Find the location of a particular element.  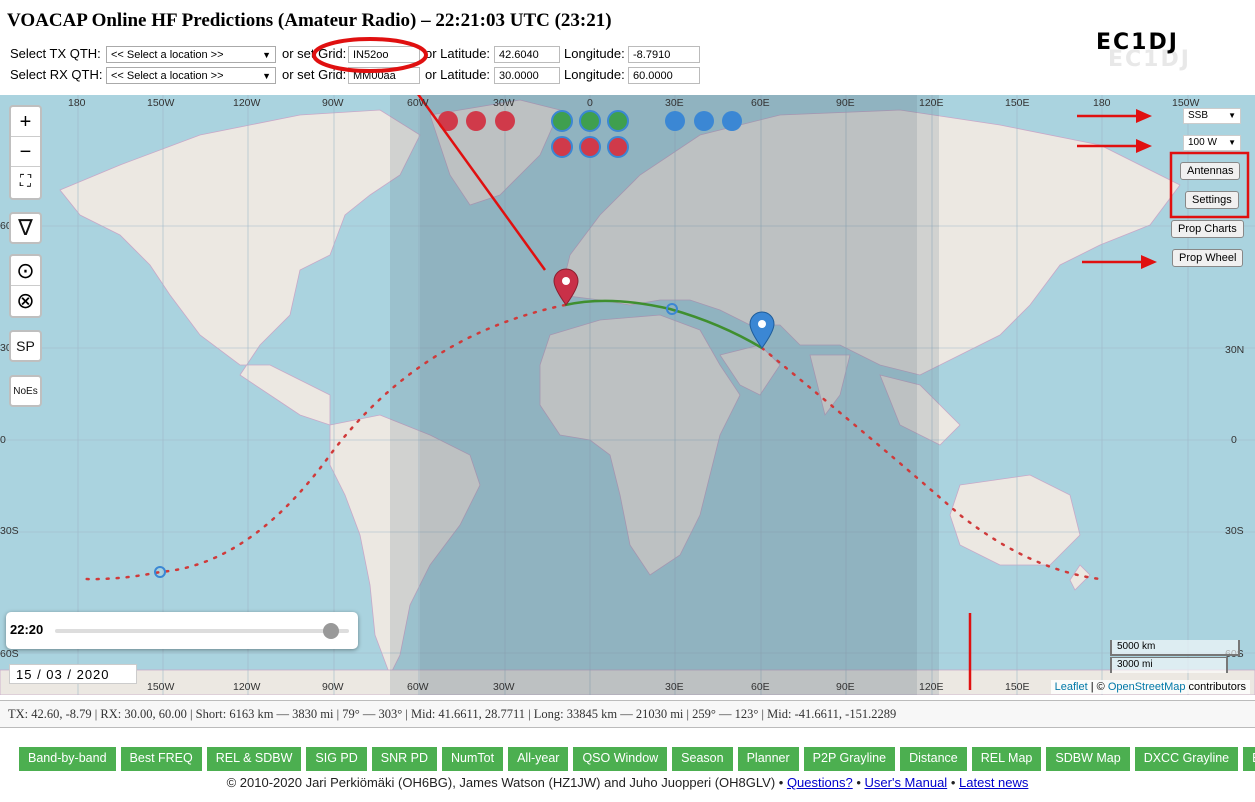

tab-rel-map: REL Map is located at coordinates (1006, 759).